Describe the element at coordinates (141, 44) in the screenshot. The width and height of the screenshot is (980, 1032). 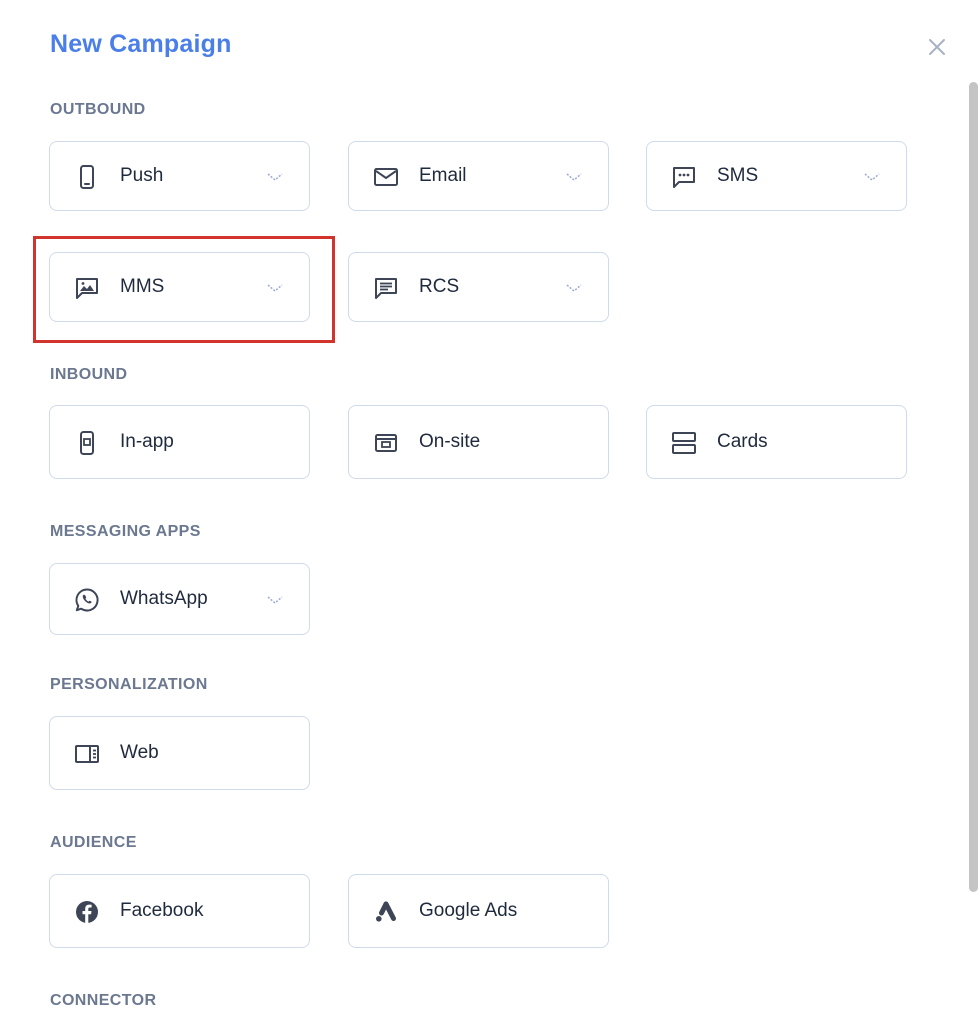
I see `modal-title: New Campaign` at that location.